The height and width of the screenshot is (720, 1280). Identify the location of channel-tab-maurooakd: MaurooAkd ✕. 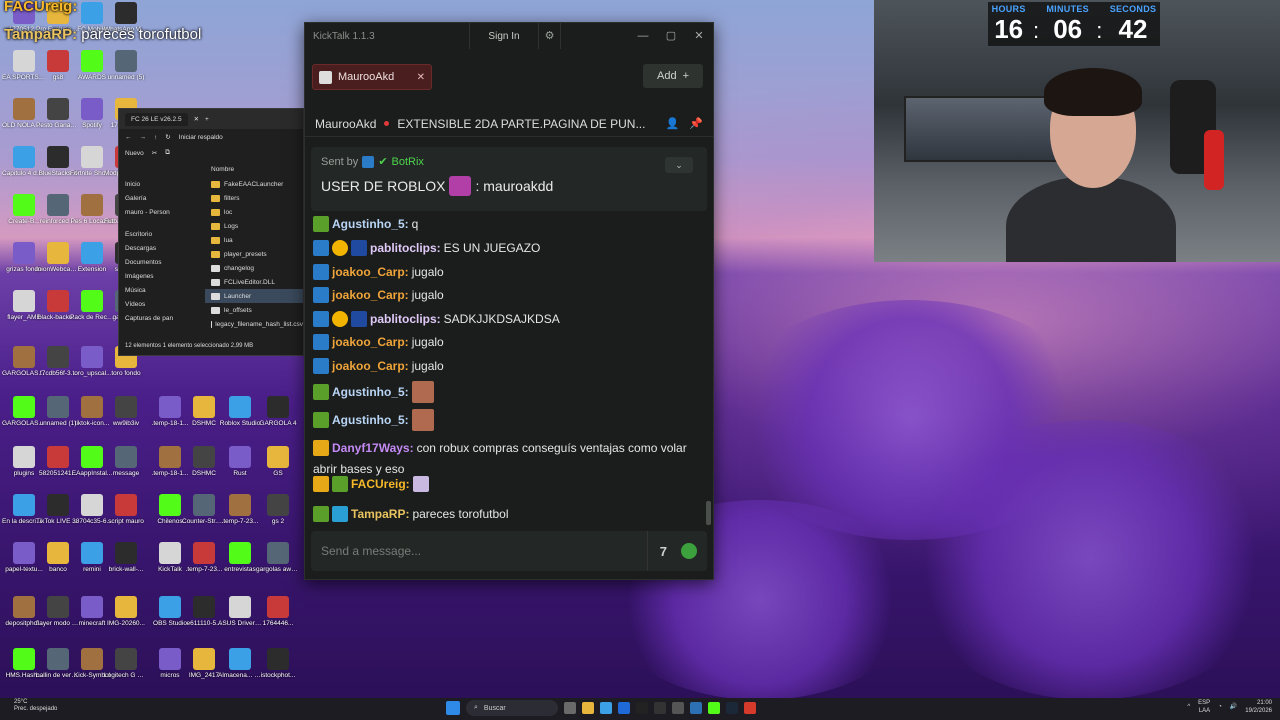
(372, 77).